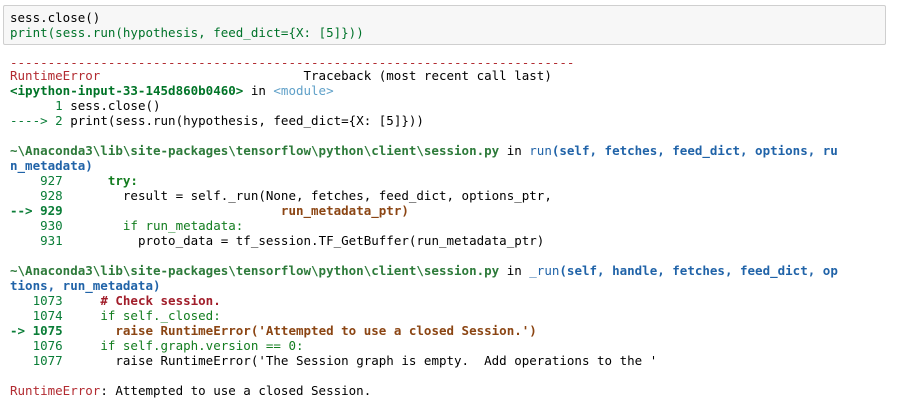 The image size is (899, 407). What do you see at coordinates (698, 270) in the screenshot?
I see `function-args: (self, handle, fetches, feed_dict, op` at bounding box center [698, 270].